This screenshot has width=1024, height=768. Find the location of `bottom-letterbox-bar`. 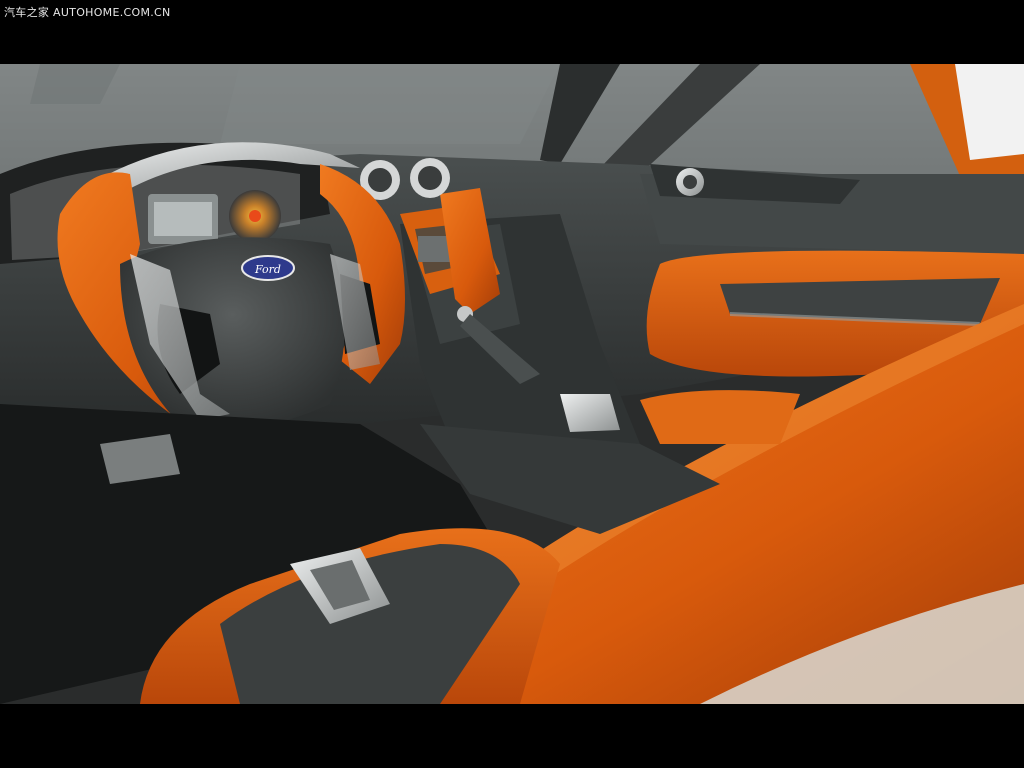

bottom-letterbox-bar is located at coordinates (512, 736).